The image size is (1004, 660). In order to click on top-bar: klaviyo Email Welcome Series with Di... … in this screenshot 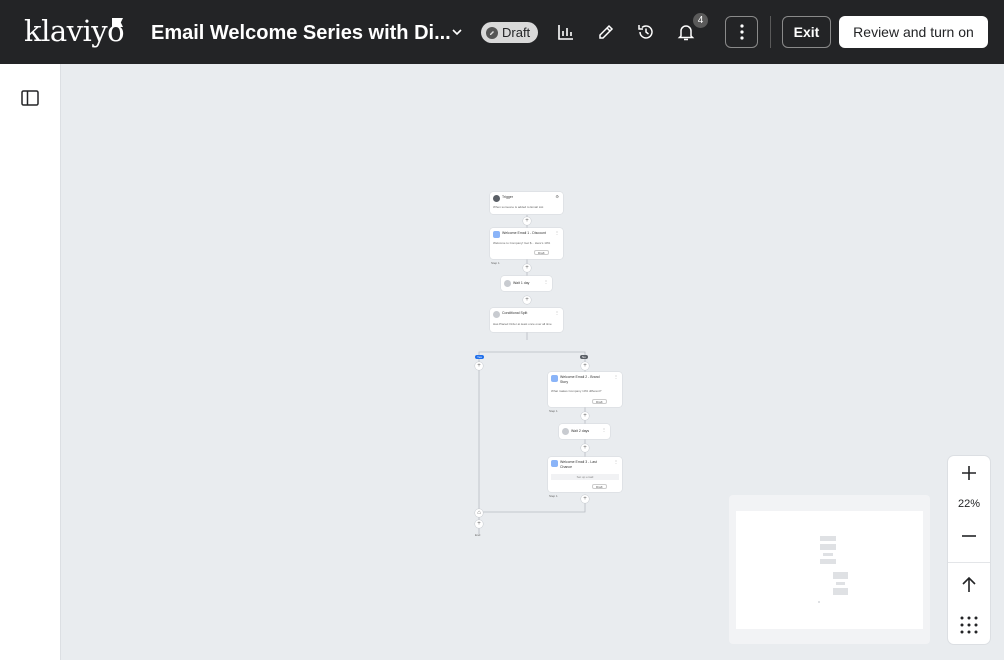, I will do `click(502, 32)`.